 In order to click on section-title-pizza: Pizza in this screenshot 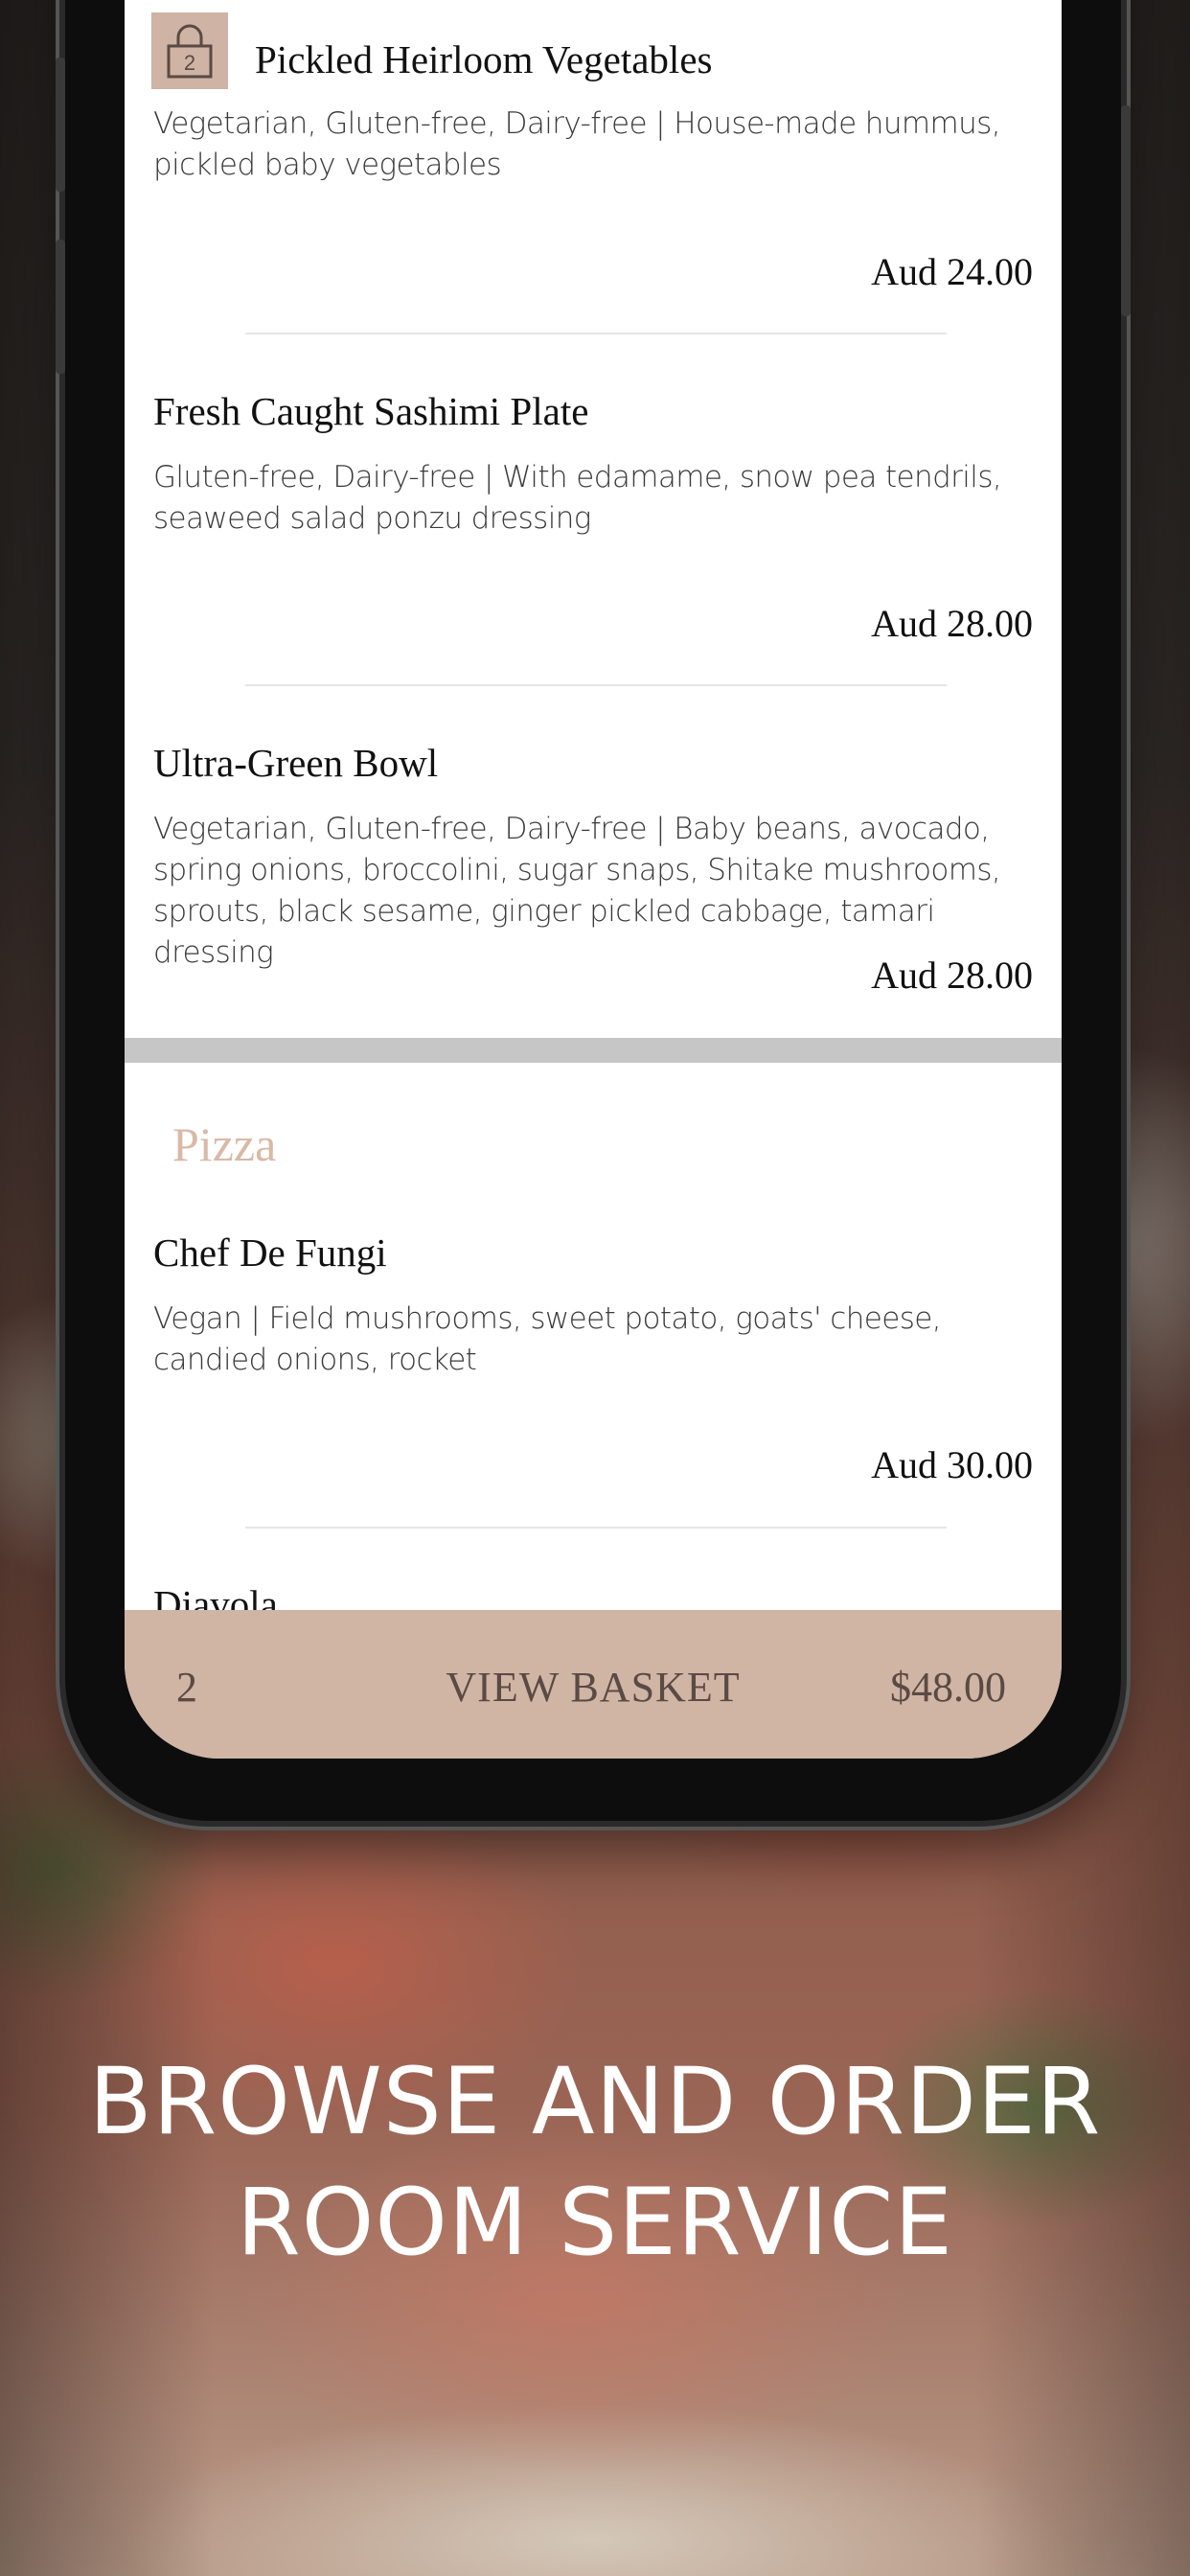, I will do `click(225, 1144)`.